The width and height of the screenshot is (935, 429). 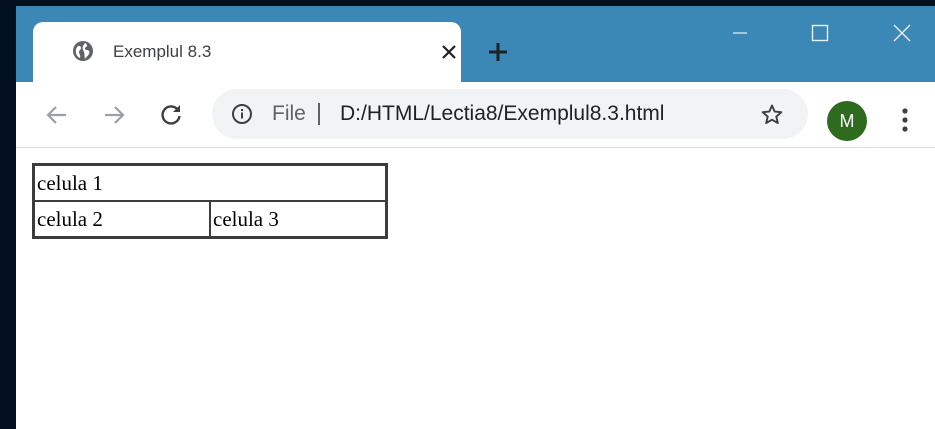 What do you see at coordinates (820, 33) in the screenshot?
I see `maximize-icon` at bounding box center [820, 33].